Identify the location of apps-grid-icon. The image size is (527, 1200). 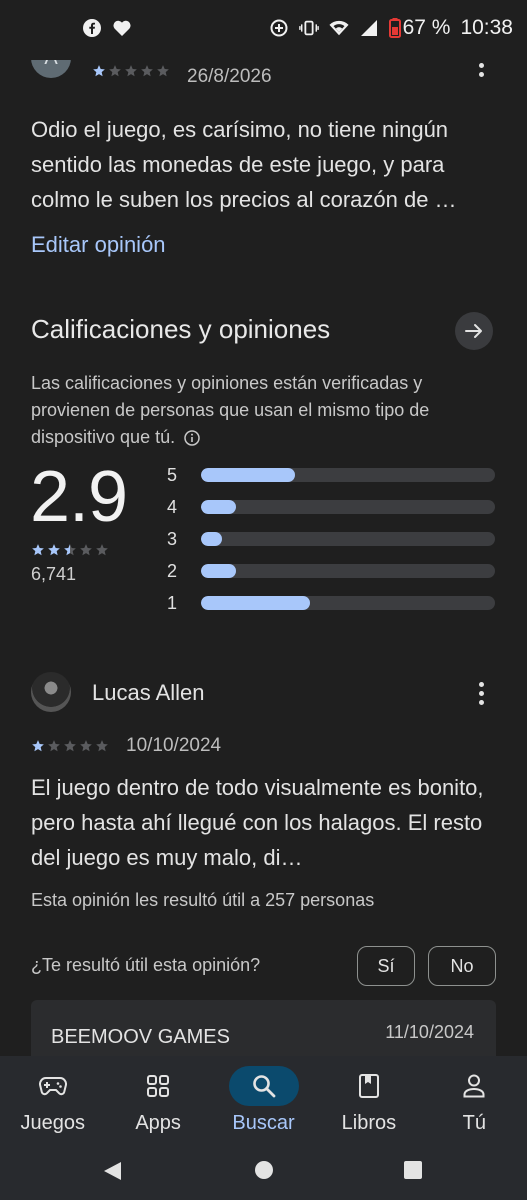
(158, 1086).